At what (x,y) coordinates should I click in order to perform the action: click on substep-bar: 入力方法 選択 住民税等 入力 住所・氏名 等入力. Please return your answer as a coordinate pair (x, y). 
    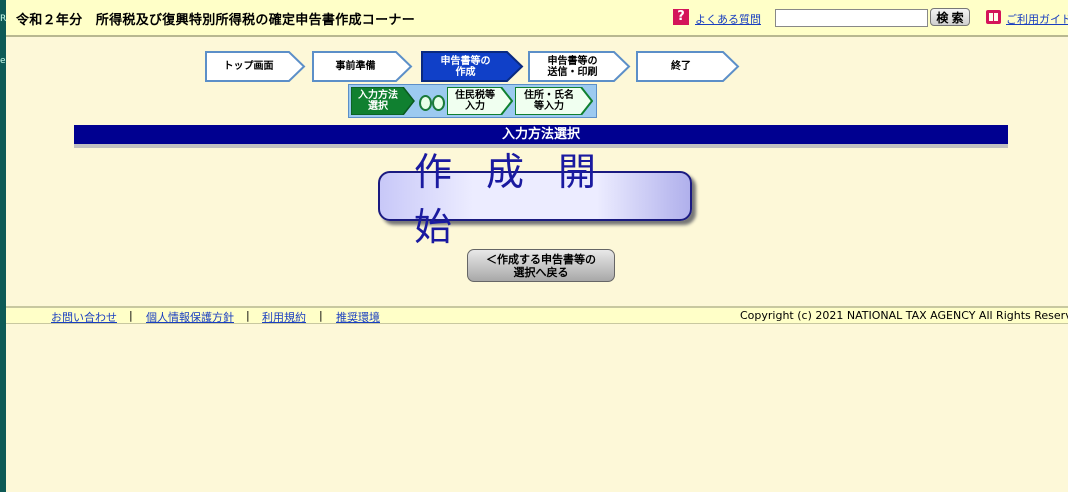
    Looking at the image, I should click on (472, 101).